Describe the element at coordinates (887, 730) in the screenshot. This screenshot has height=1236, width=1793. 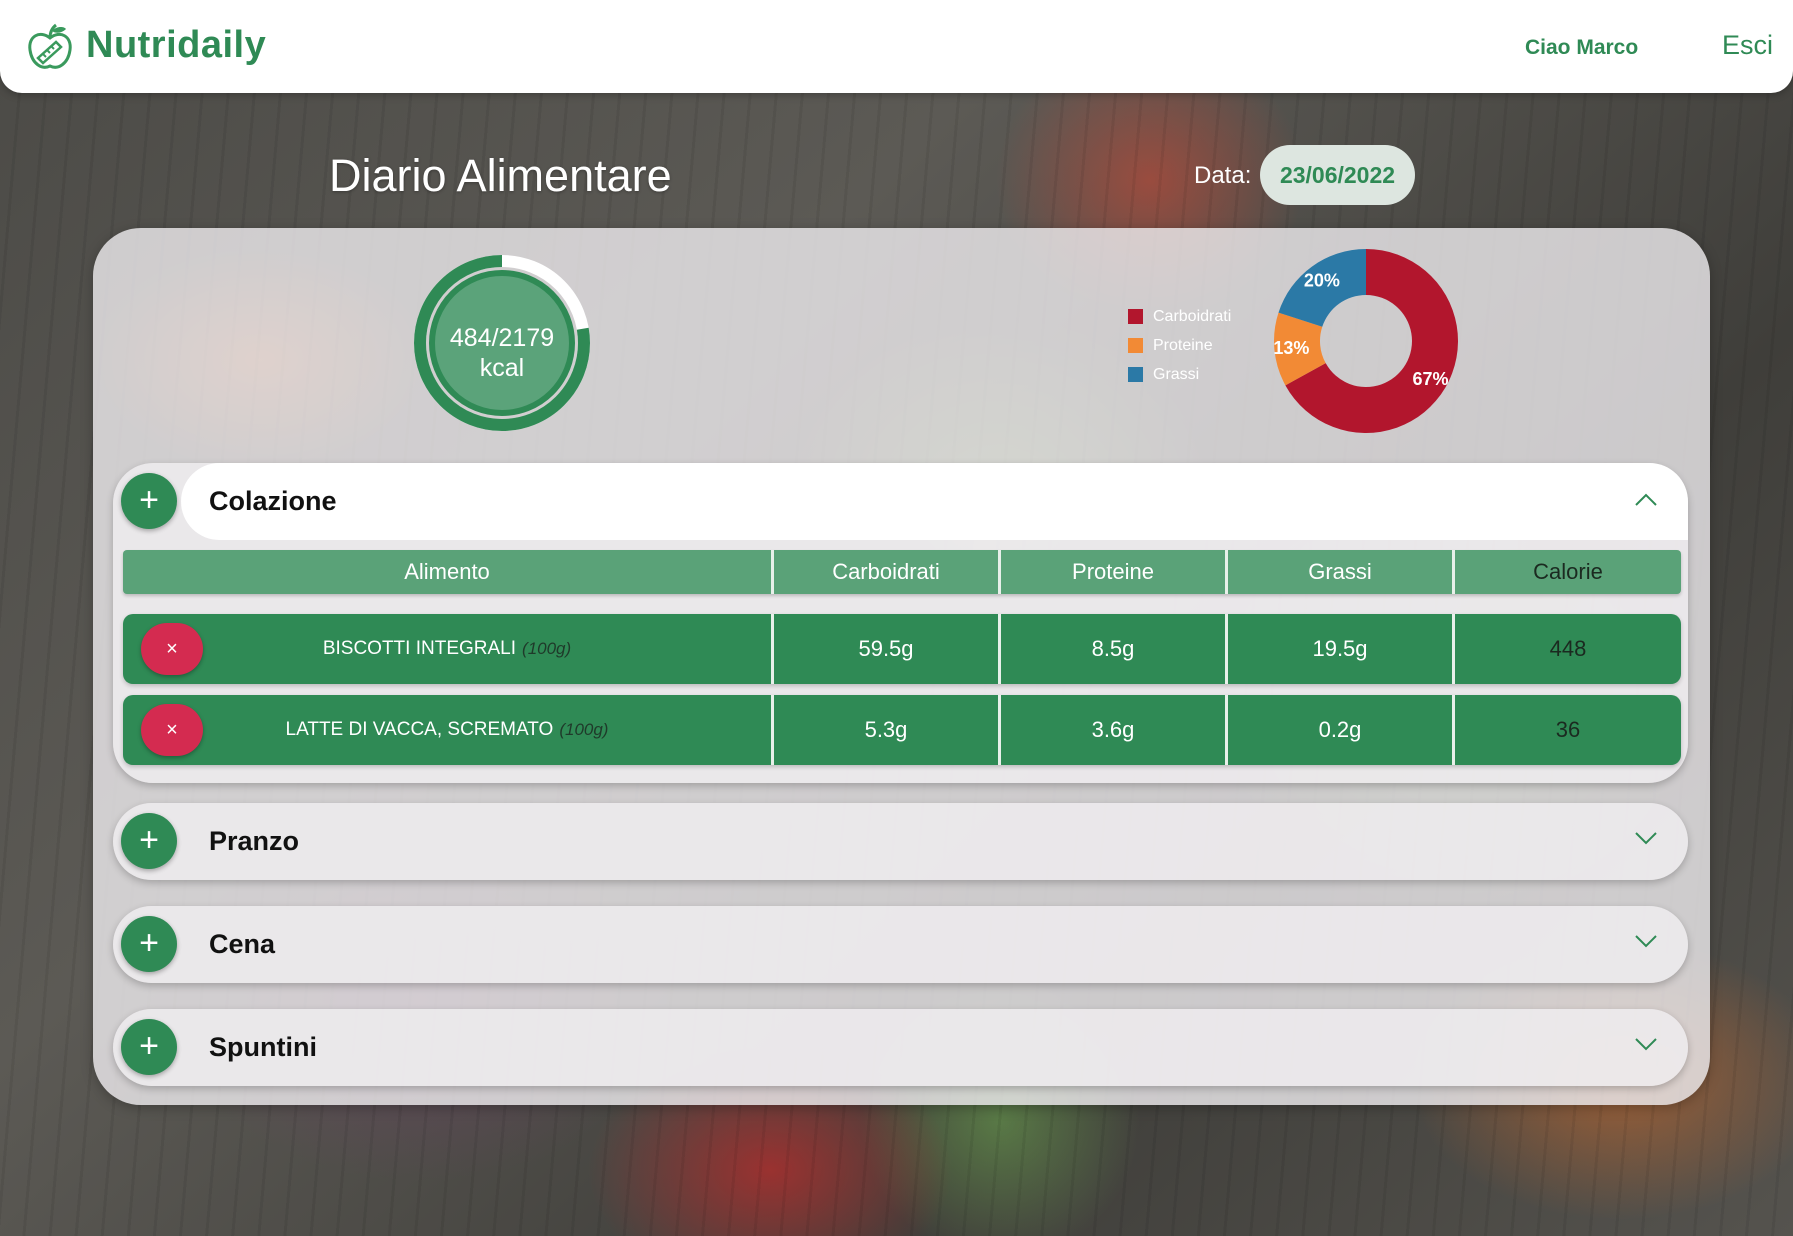
I see `carbs-cell: 5.3g` at that location.